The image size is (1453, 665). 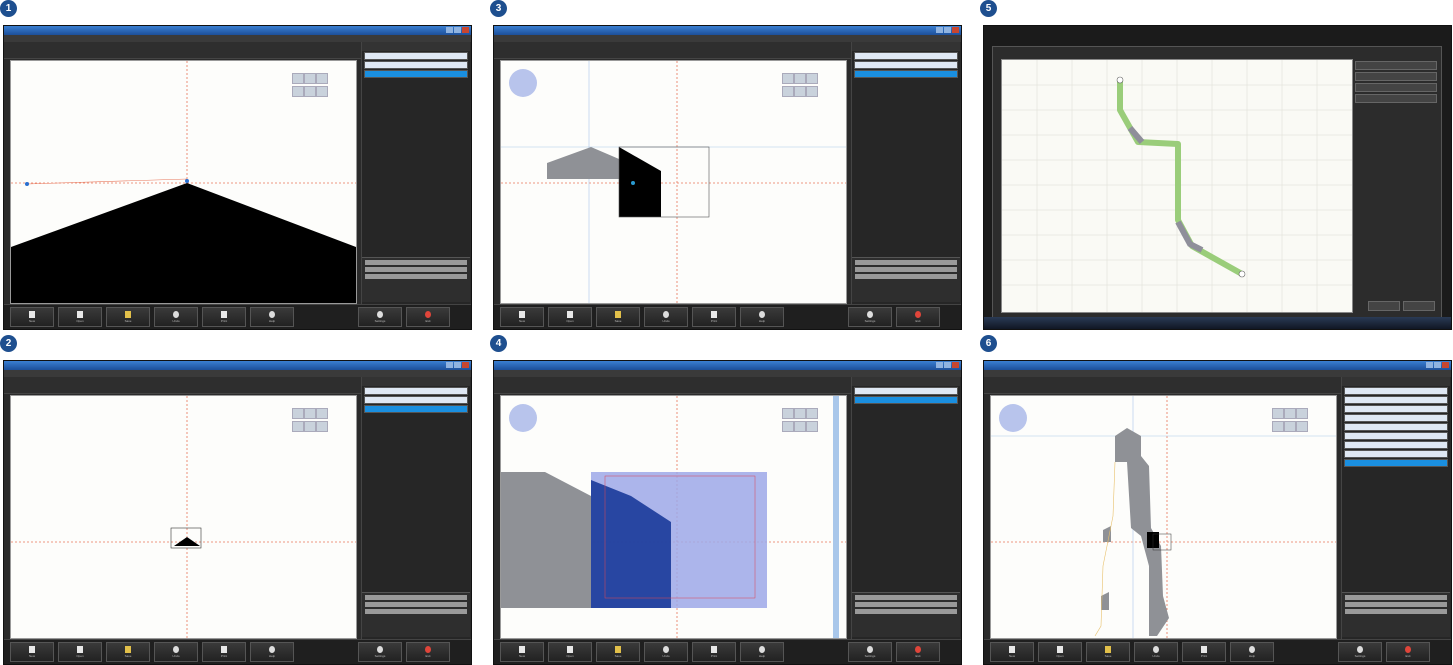 What do you see at coordinates (1107, 534) in the screenshot?
I see `grey-profile-detail` at bounding box center [1107, 534].